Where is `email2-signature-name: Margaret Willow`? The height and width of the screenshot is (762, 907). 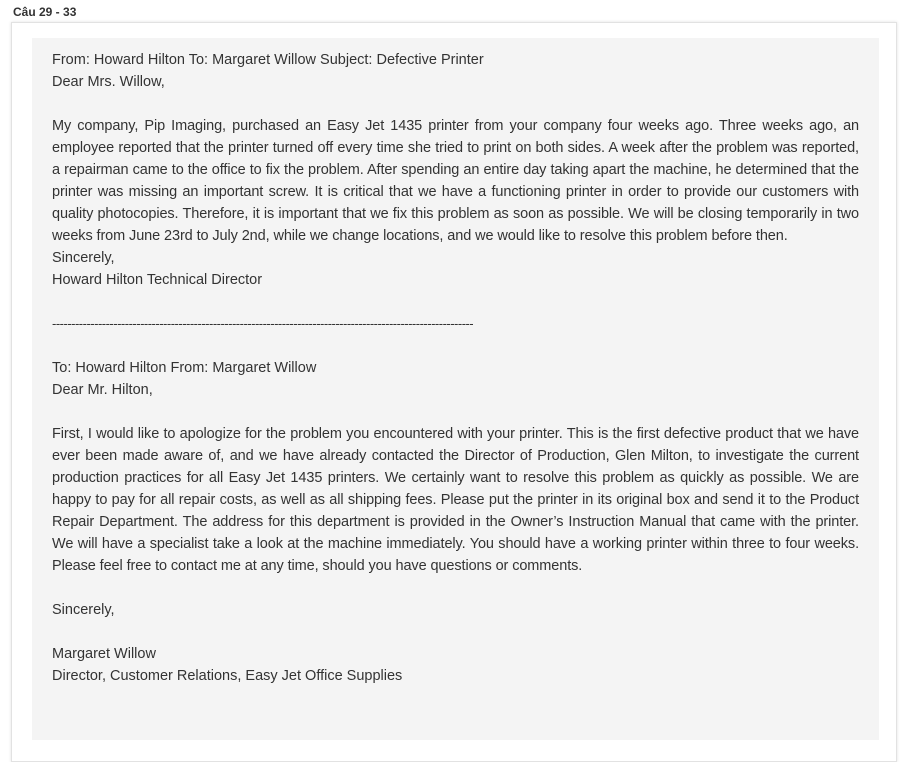 email2-signature-name: Margaret Willow is located at coordinates (104, 654).